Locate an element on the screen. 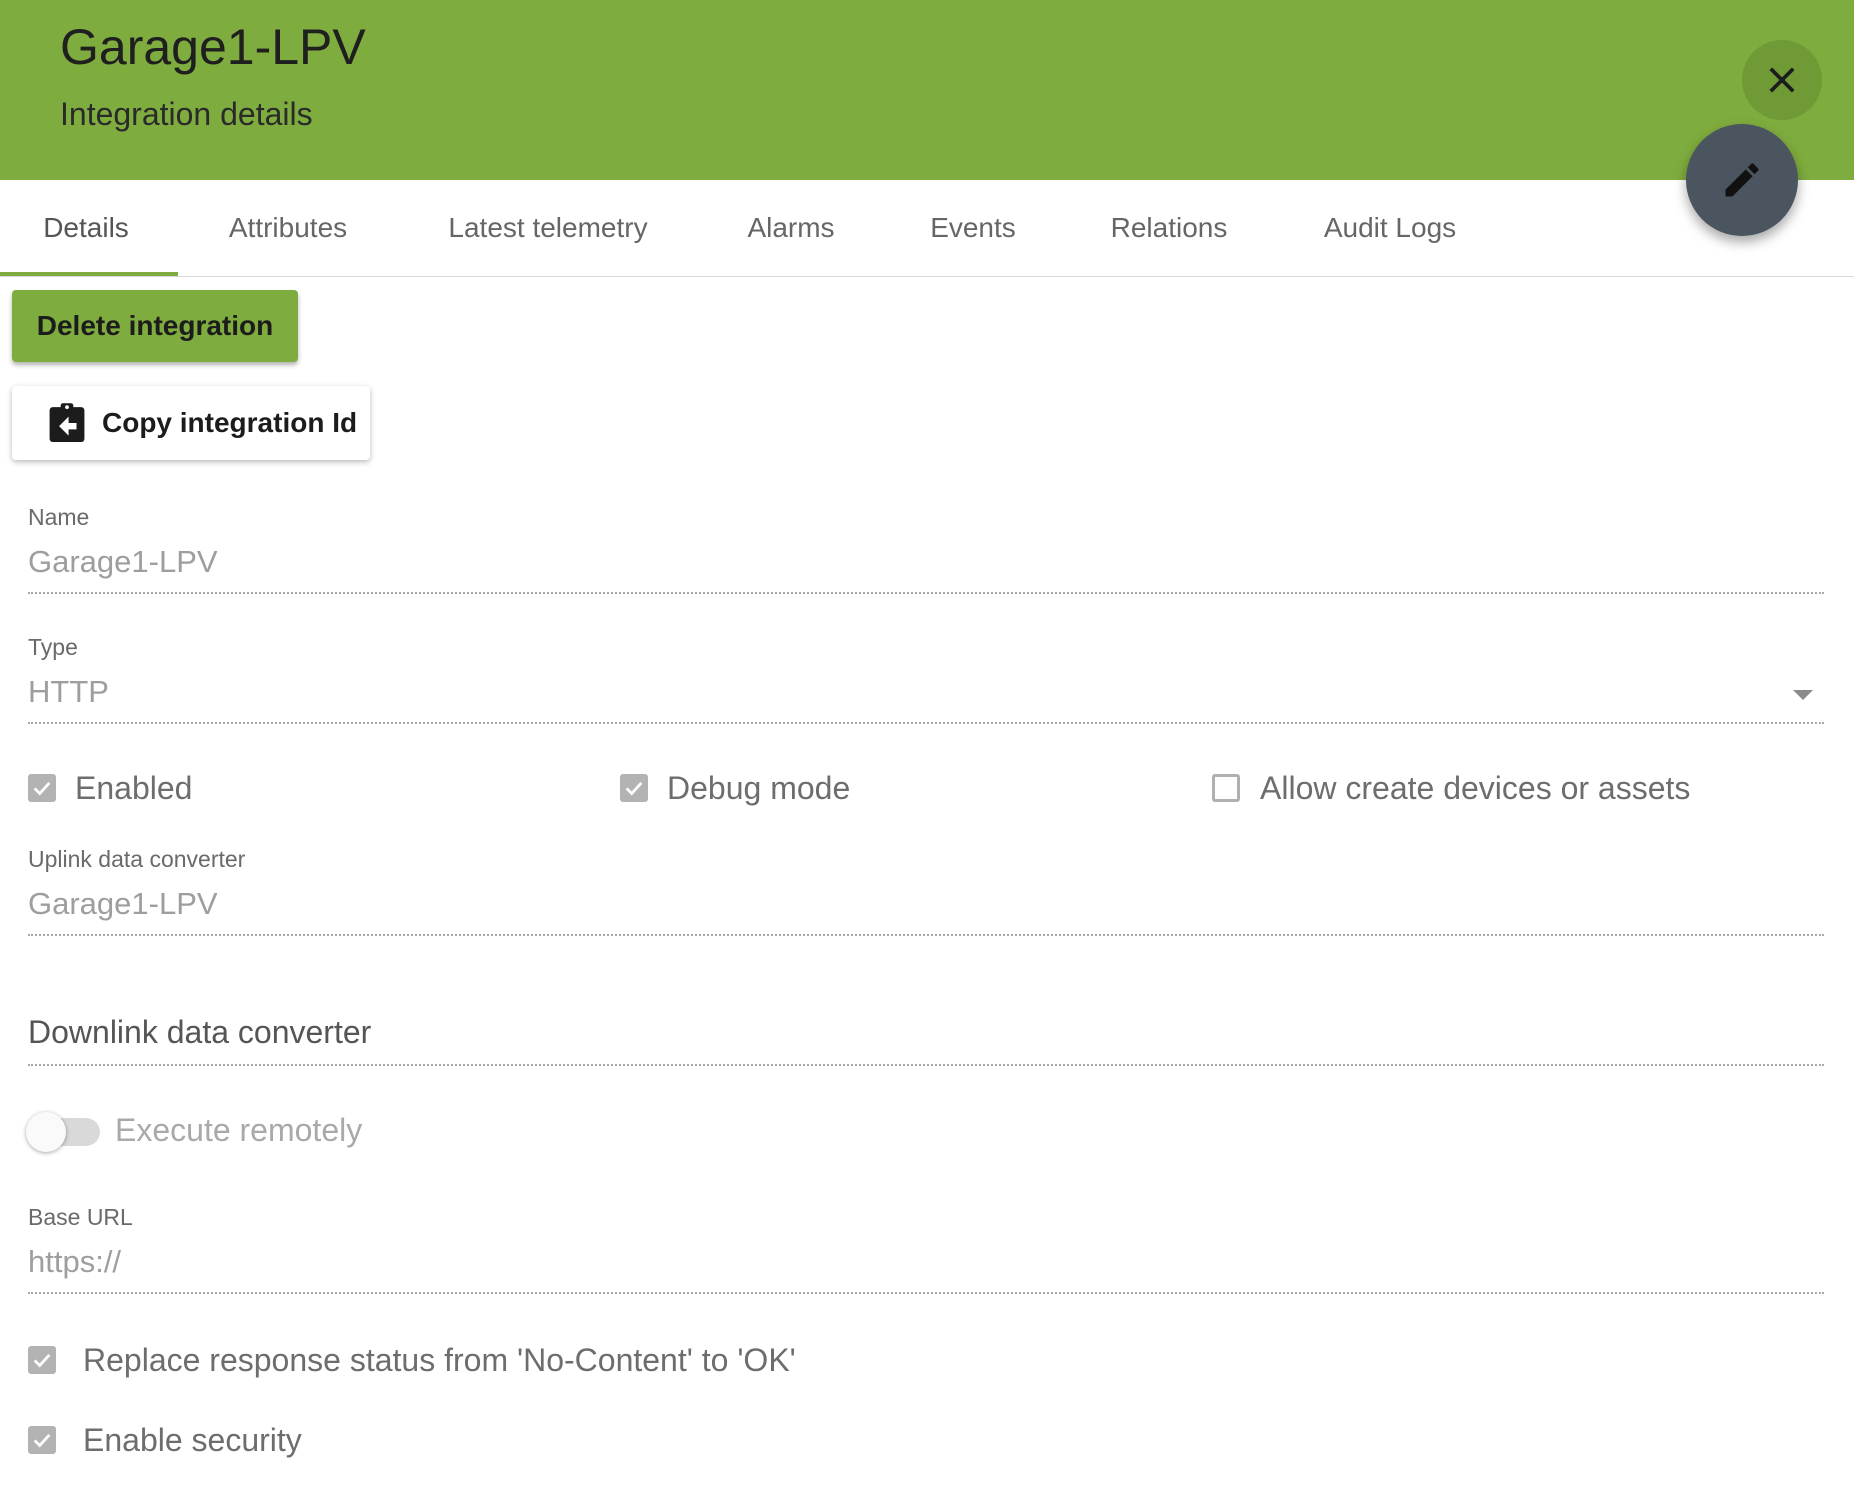 The height and width of the screenshot is (1486, 1854). enable-security-label: Enable security is located at coordinates (192, 1440).